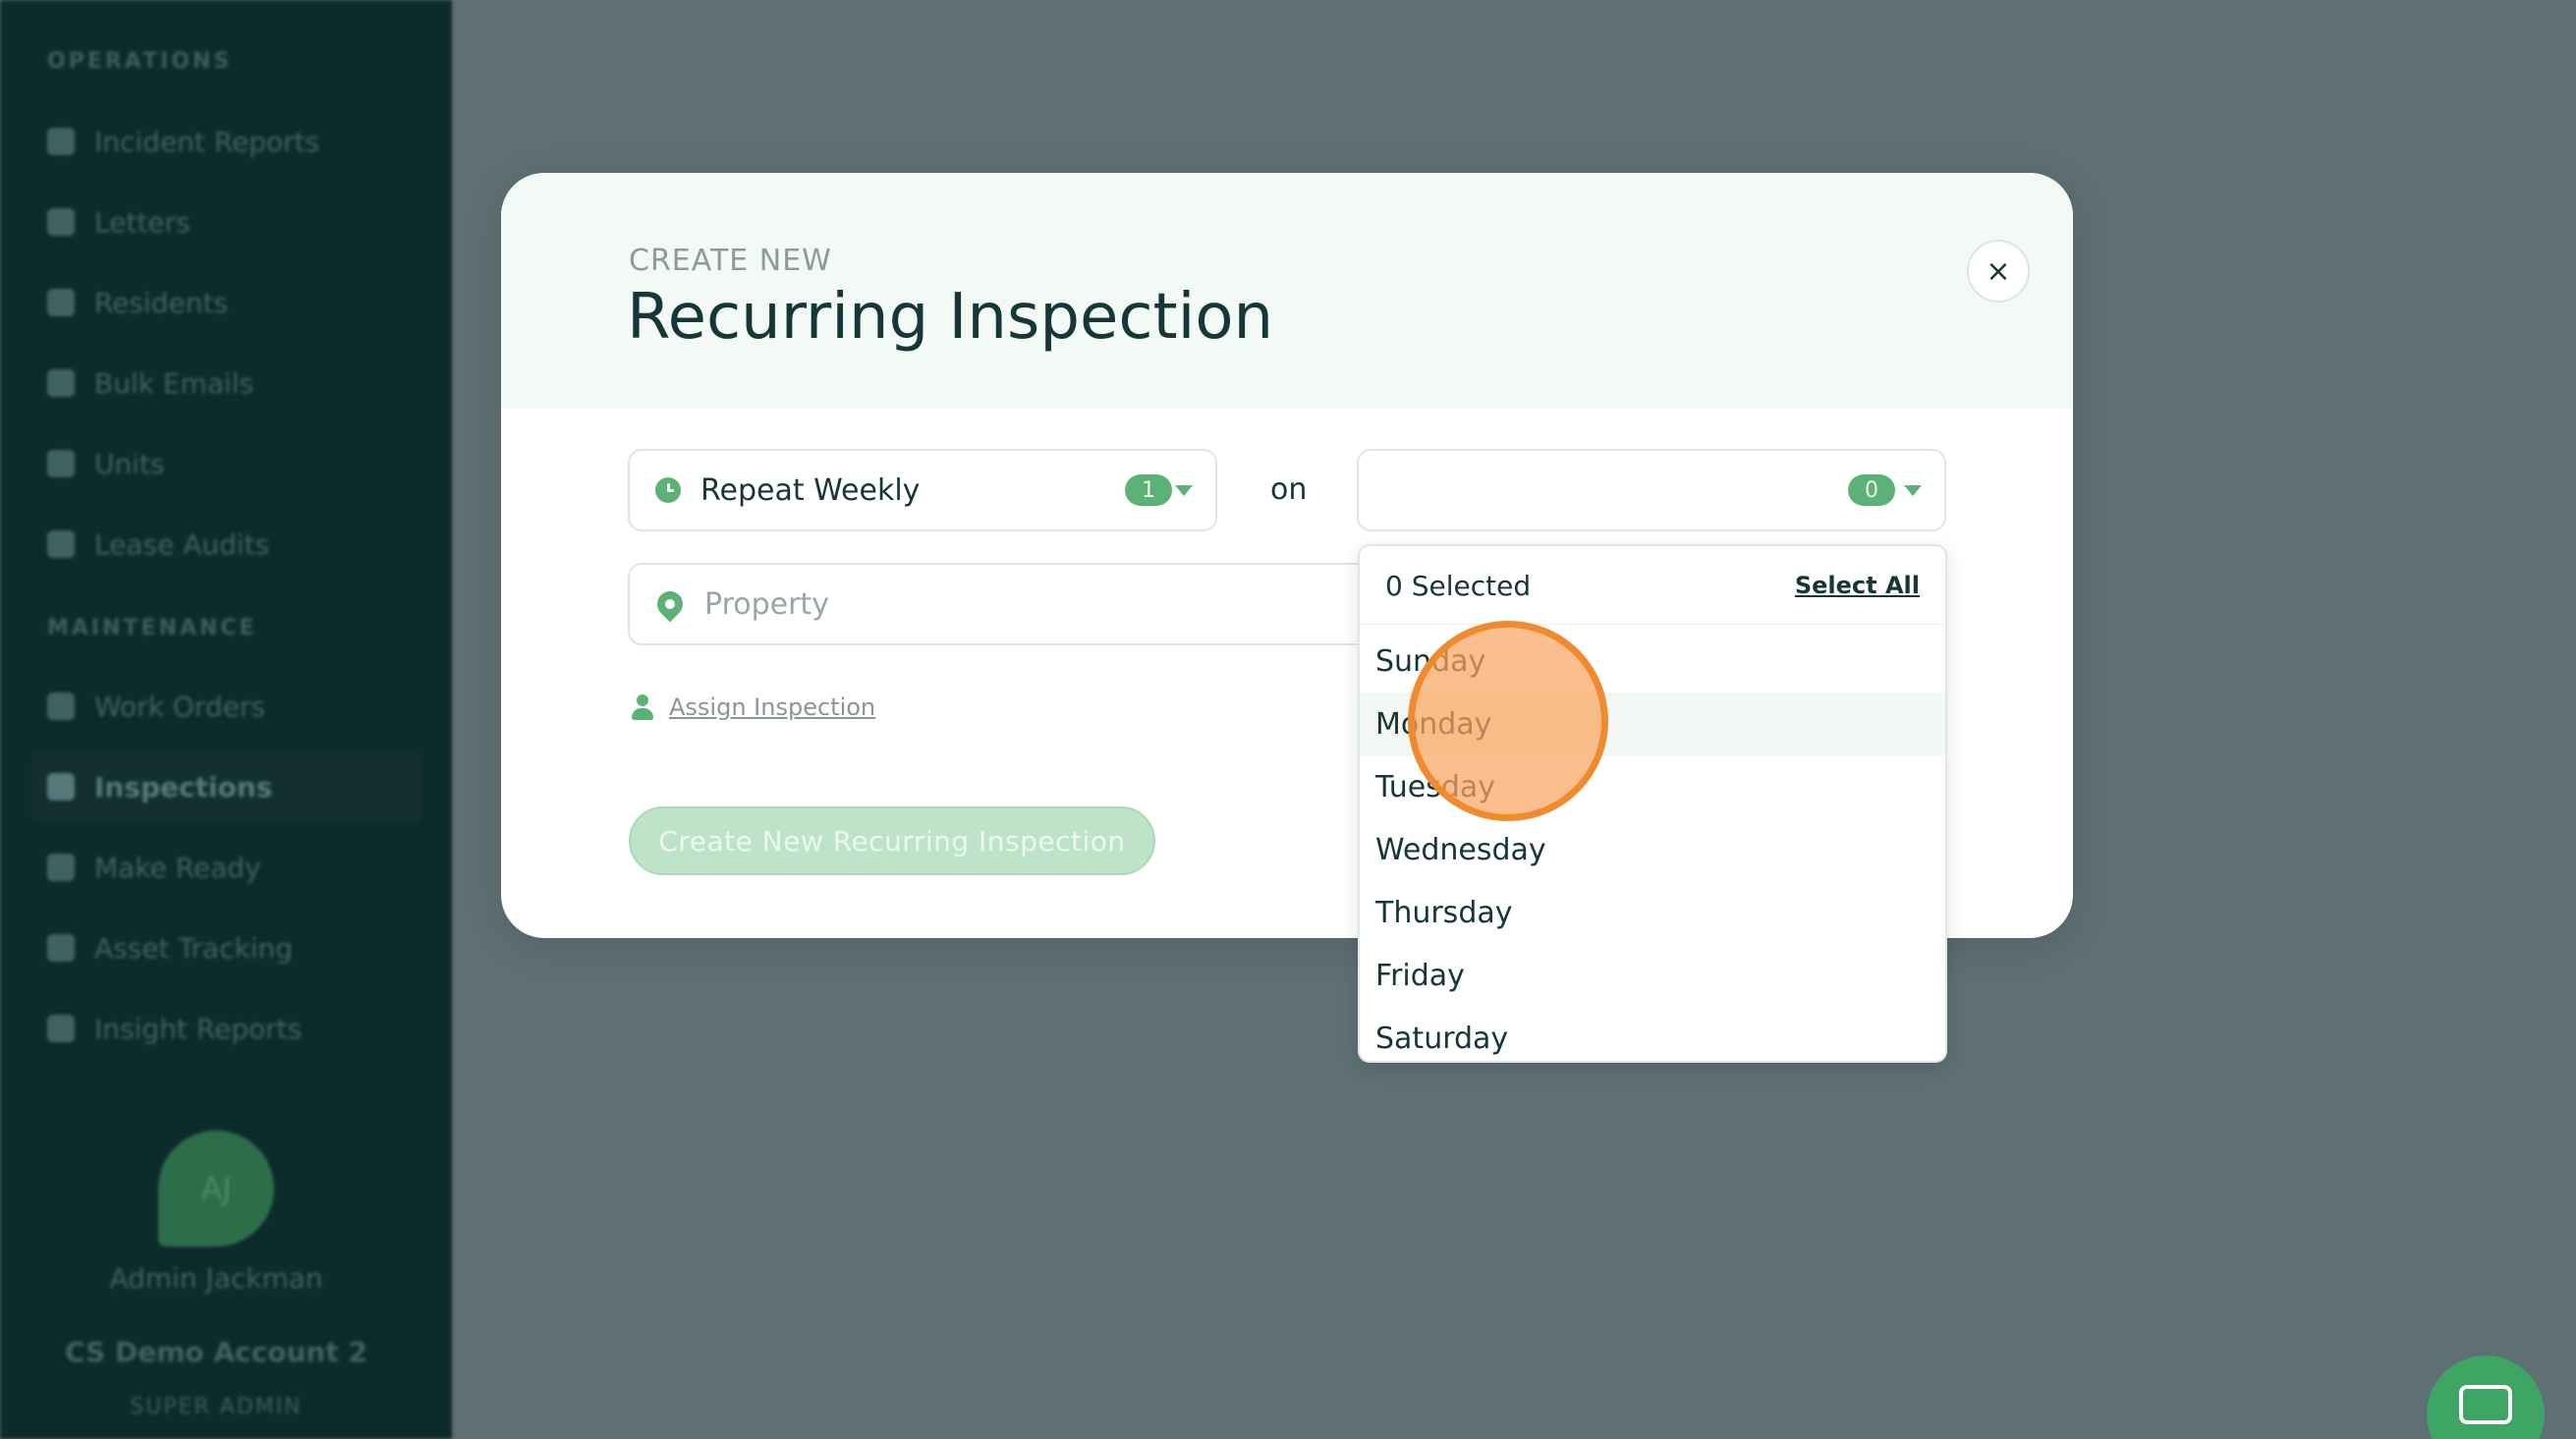  What do you see at coordinates (152, 628) in the screenshot?
I see `sidebar-section-maintenance: MAINTENANCE` at bounding box center [152, 628].